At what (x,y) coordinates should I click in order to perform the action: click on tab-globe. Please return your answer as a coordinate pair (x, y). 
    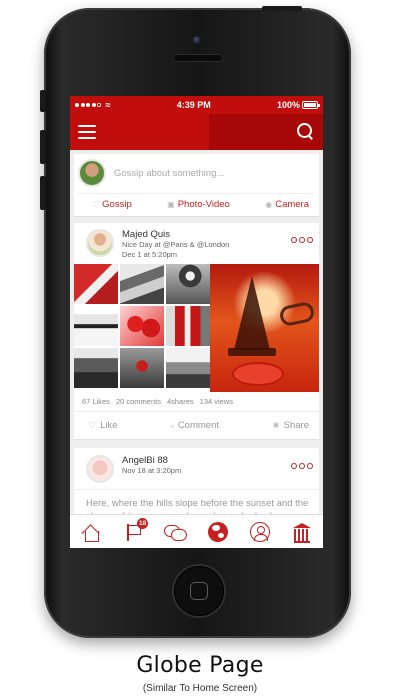
    Looking at the image, I should click on (218, 532).